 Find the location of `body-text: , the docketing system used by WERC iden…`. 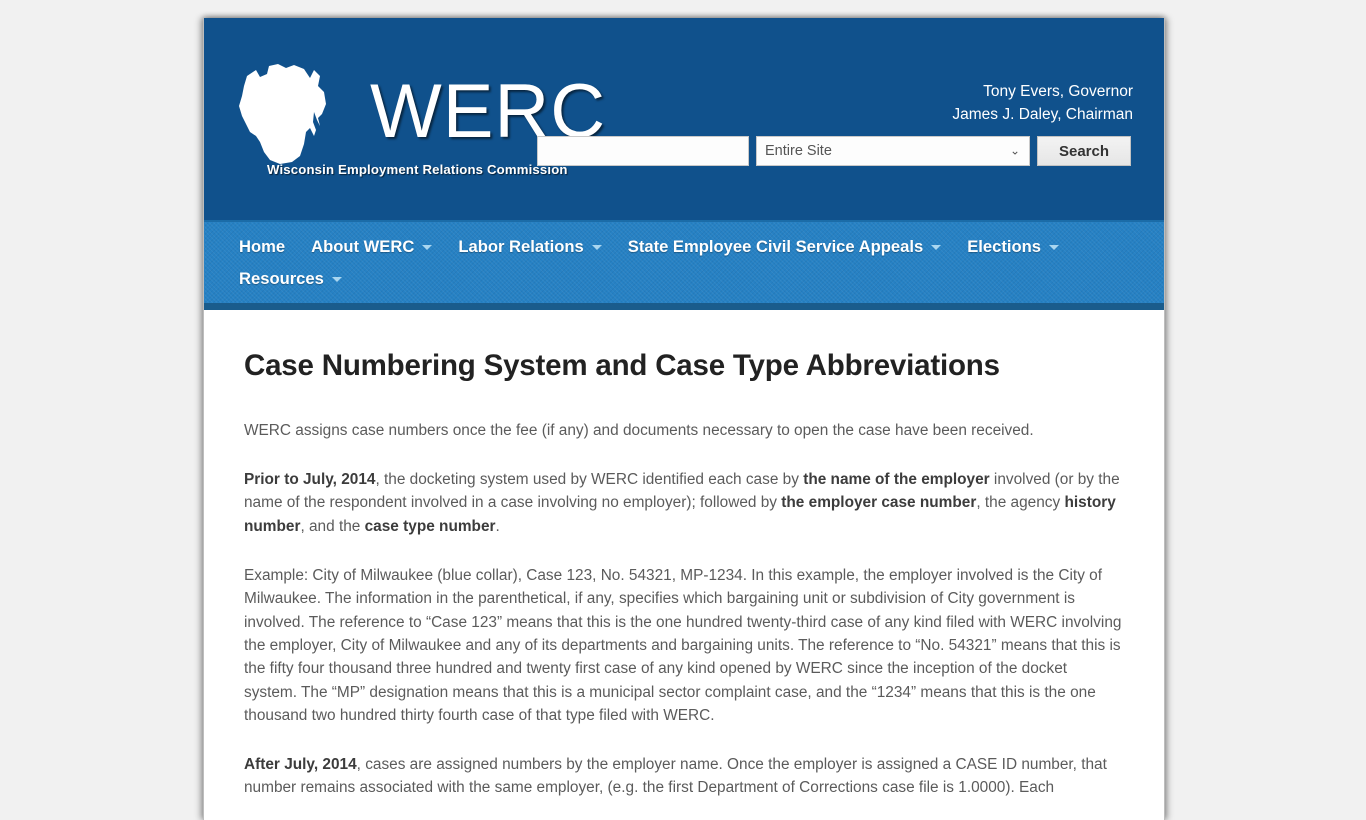

body-text: , the docketing system used by WERC iden… is located at coordinates (589, 480).